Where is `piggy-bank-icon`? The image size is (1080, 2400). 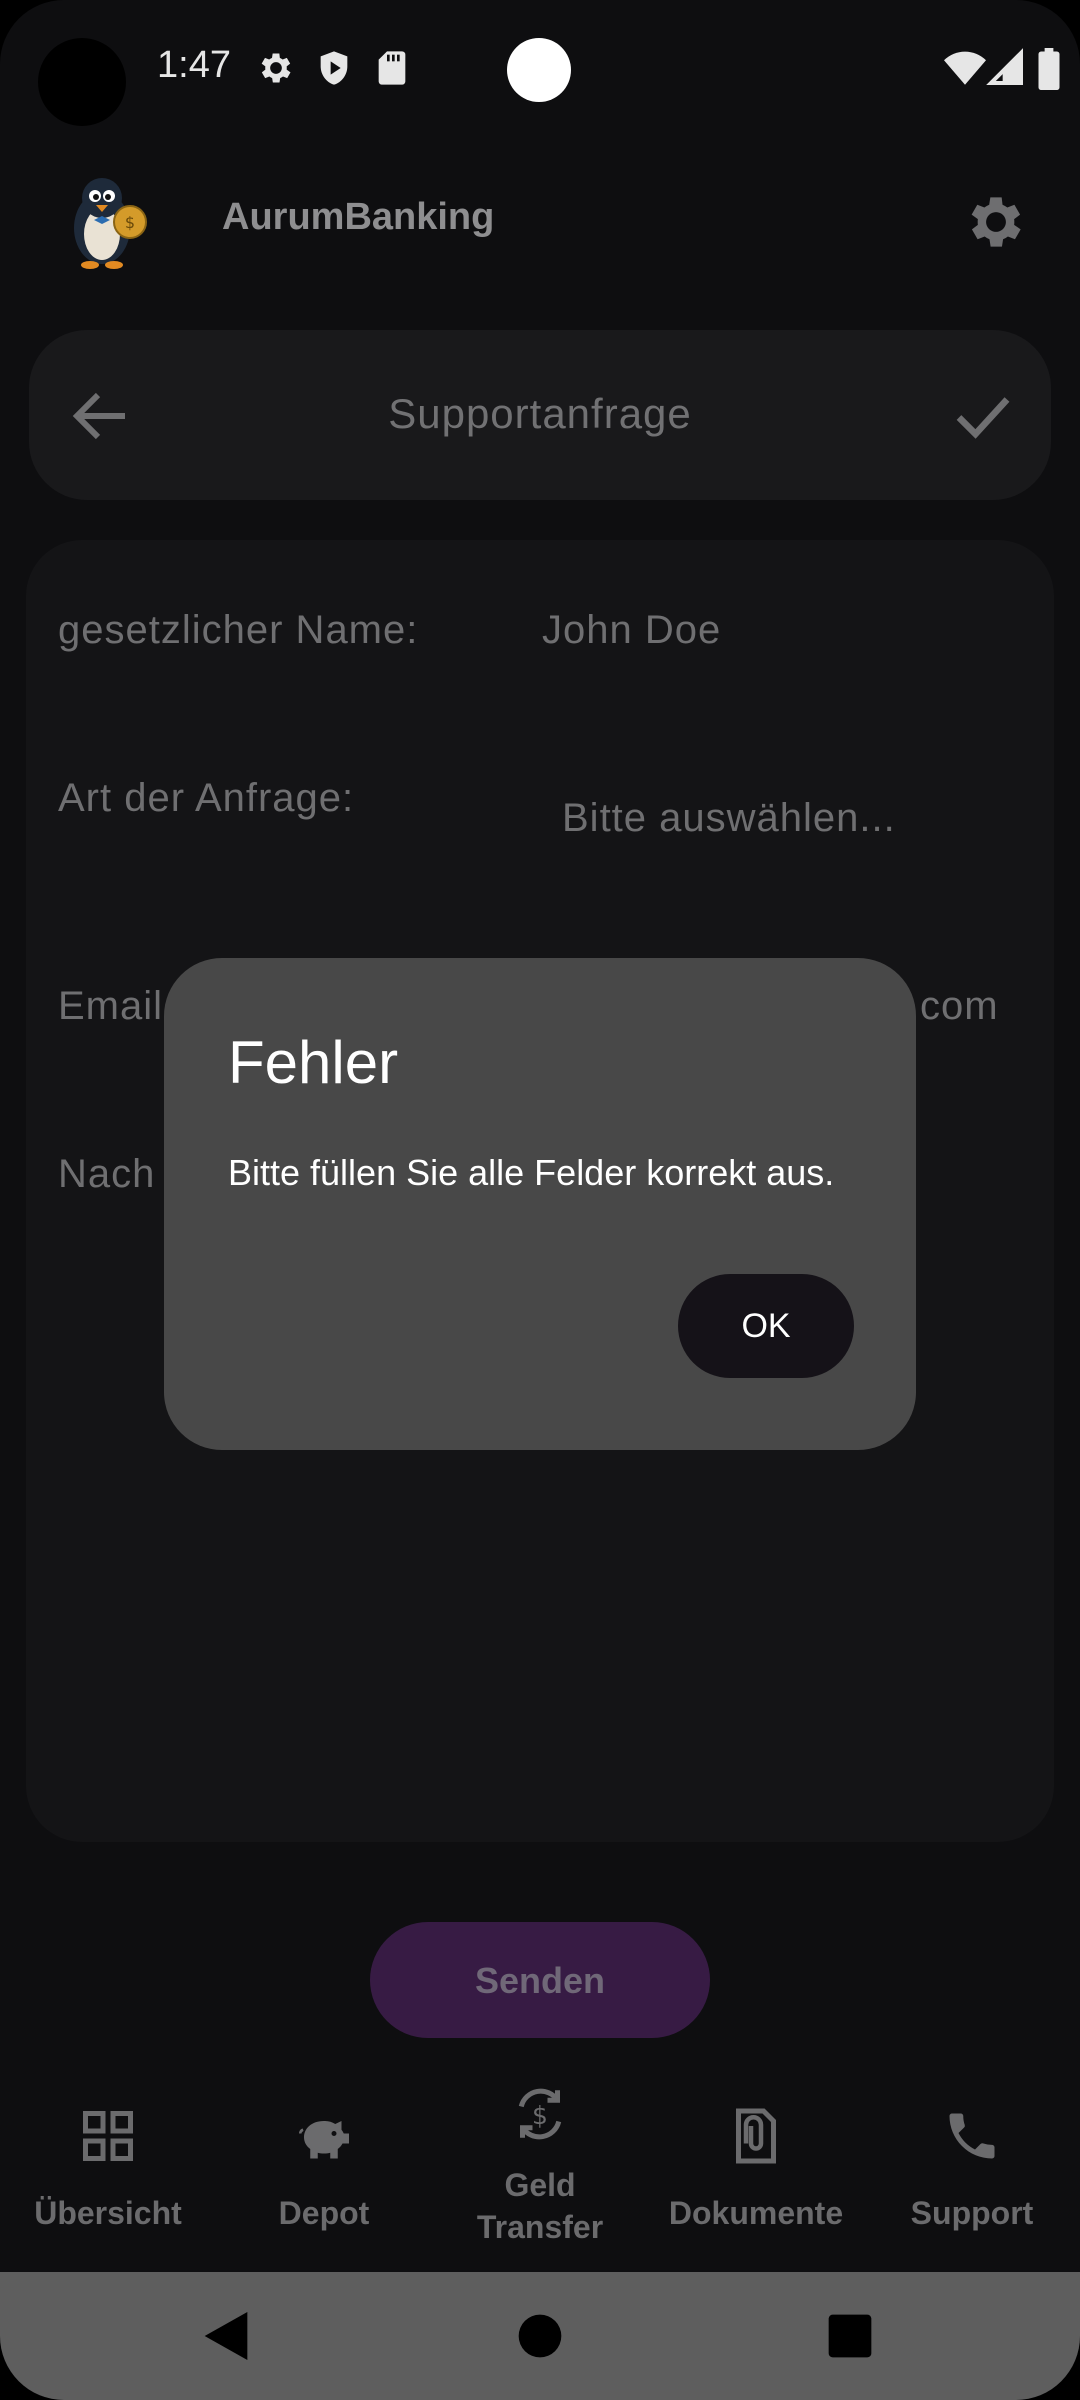
piggy-bank-icon is located at coordinates (324, 2139).